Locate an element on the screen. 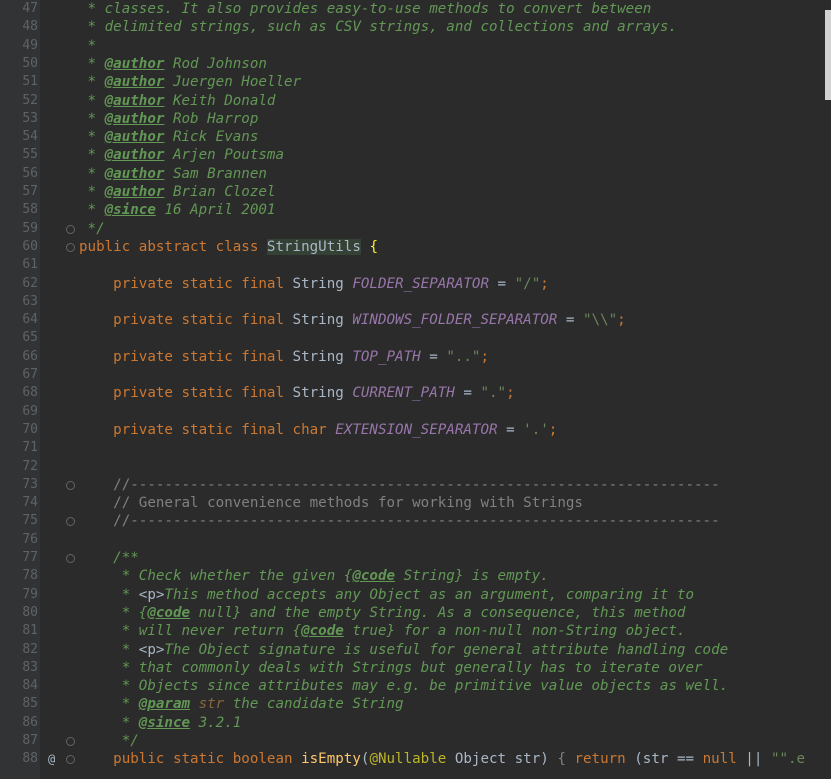 The image size is (831, 779). code-token: FOLDER_SEPARATOR is located at coordinates (421, 283).